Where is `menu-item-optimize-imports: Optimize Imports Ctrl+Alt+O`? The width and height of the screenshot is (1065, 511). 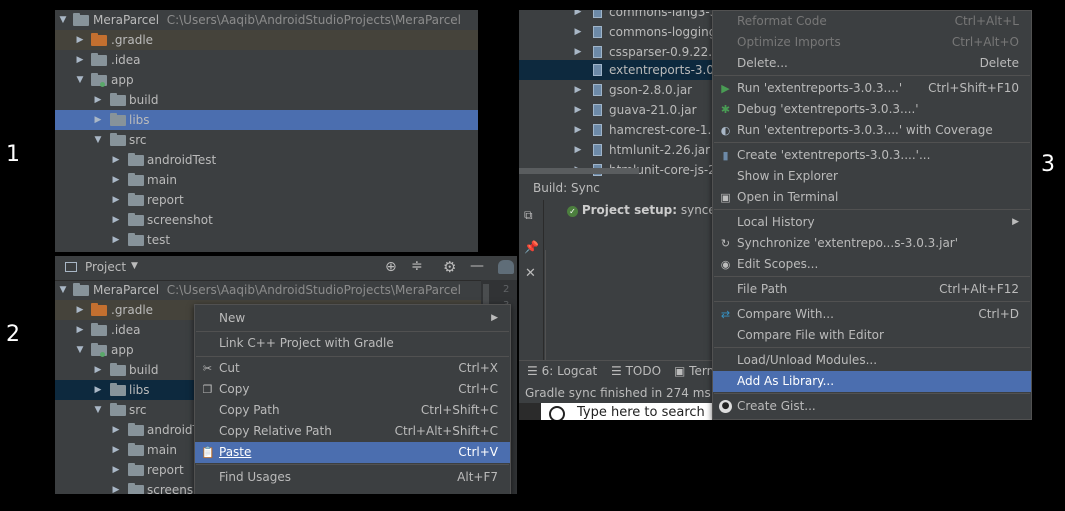
menu-item-optimize-imports: Optimize Imports Ctrl+Alt+O is located at coordinates (872, 42).